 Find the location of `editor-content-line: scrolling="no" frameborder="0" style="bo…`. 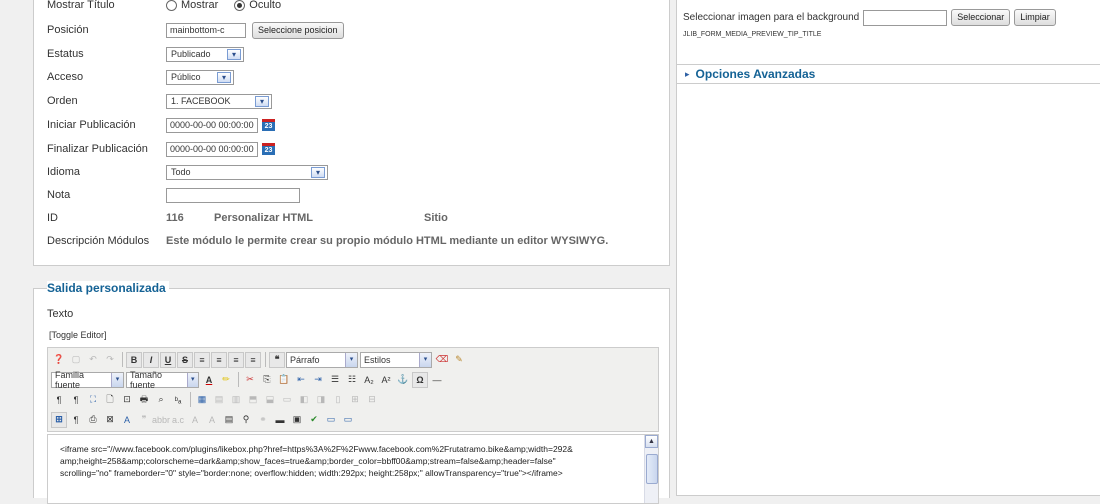

editor-content-line: scrolling="no" frameborder="0" style="bo… is located at coordinates (311, 473).